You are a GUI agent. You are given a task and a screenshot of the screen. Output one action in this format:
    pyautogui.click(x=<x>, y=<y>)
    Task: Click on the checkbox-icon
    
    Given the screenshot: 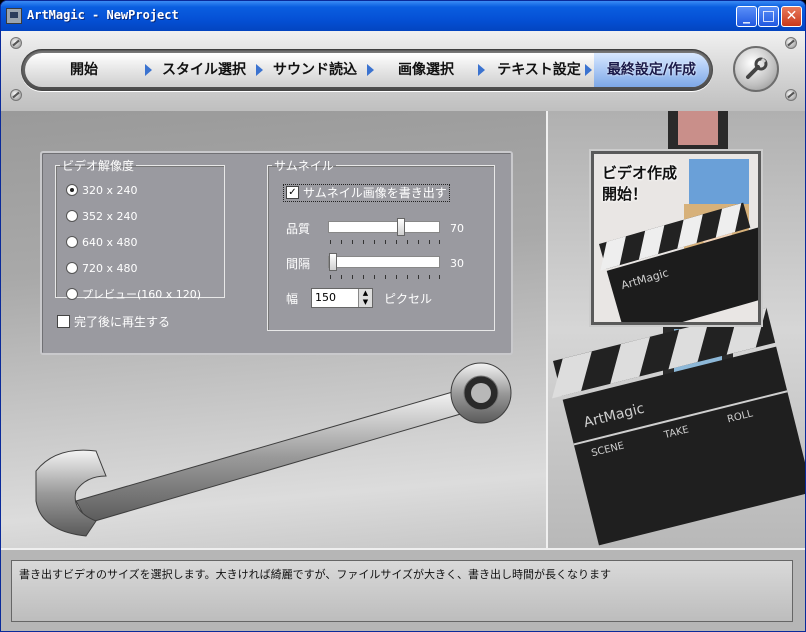 What is the action you would take?
    pyautogui.click(x=63, y=321)
    